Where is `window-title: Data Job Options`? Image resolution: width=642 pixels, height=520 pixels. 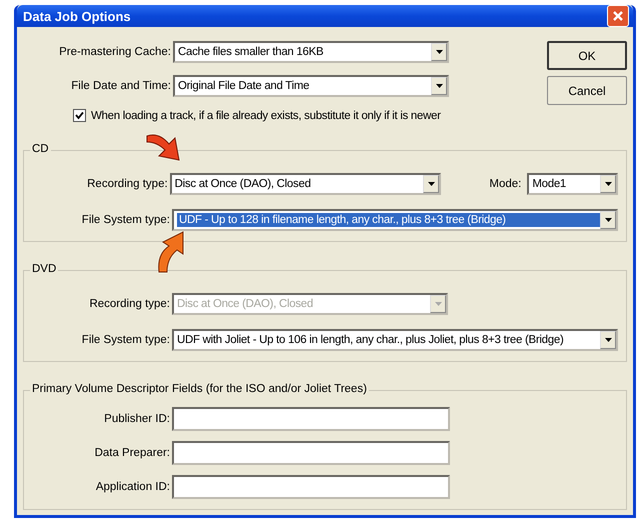 window-title: Data Job Options is located at coordinates (77, 16).